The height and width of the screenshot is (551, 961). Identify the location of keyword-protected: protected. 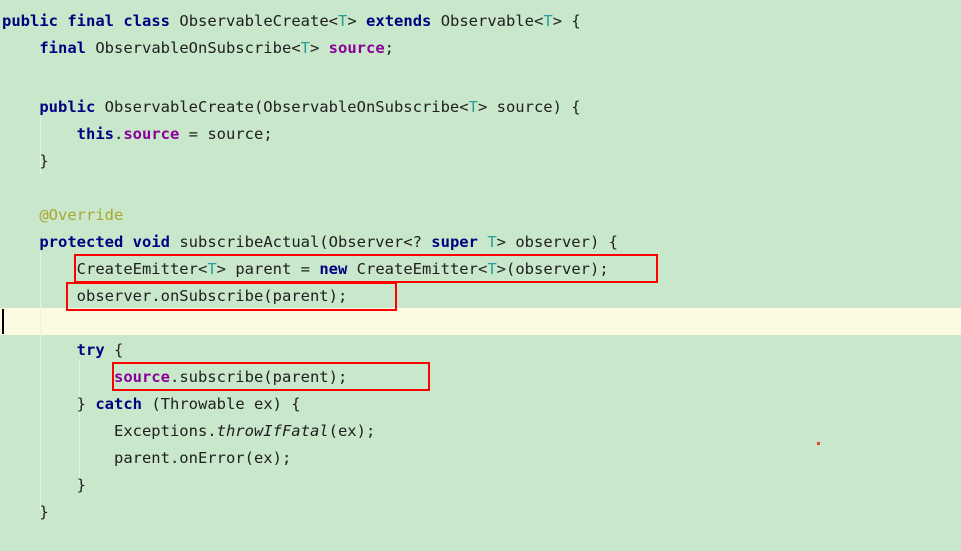
(81, 242).